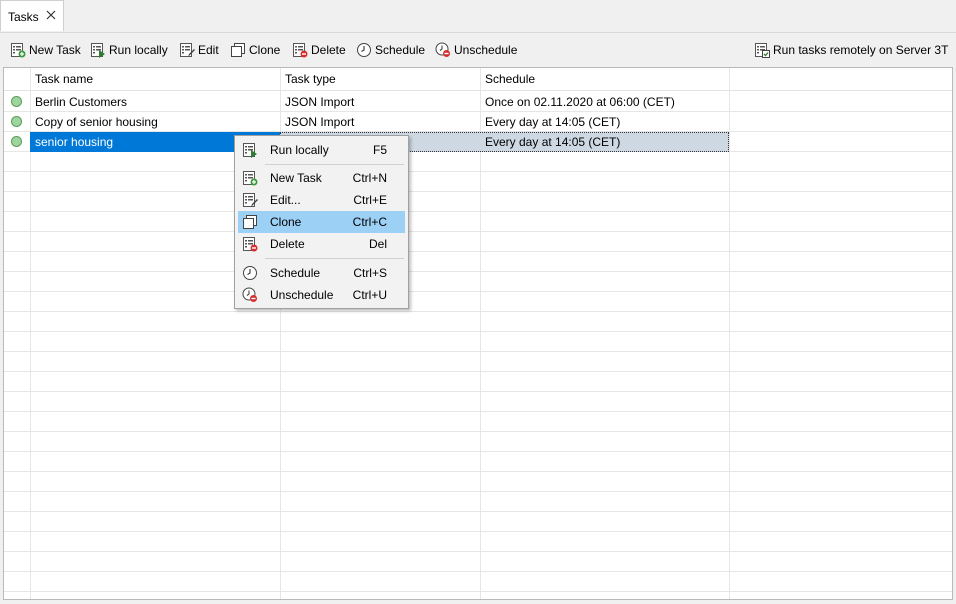  I want to click on new-task-button: New Task, so click(45, 50).